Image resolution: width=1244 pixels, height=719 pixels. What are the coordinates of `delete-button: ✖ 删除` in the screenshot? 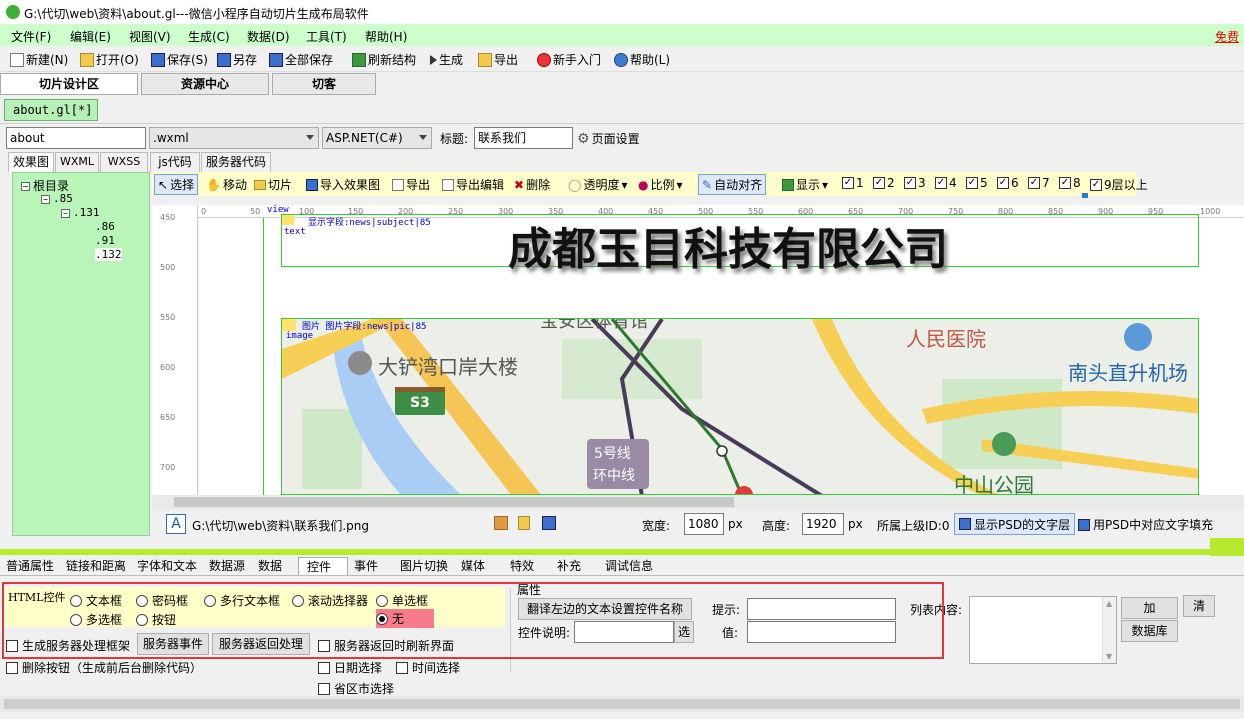 It's located at (532, 184).